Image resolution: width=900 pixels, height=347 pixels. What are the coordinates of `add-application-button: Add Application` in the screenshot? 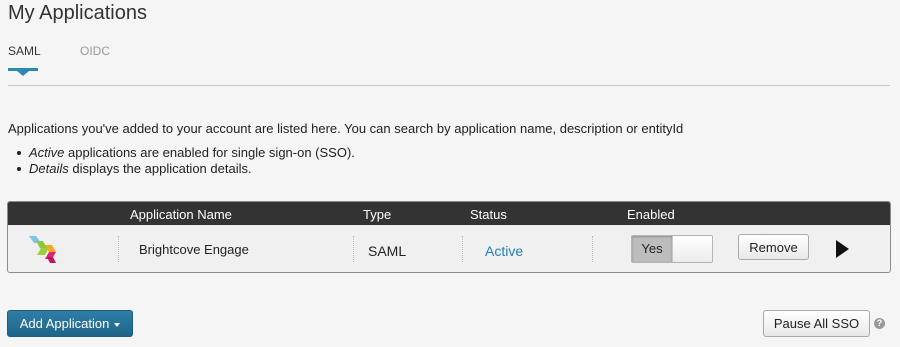 It's located at (70, 323).